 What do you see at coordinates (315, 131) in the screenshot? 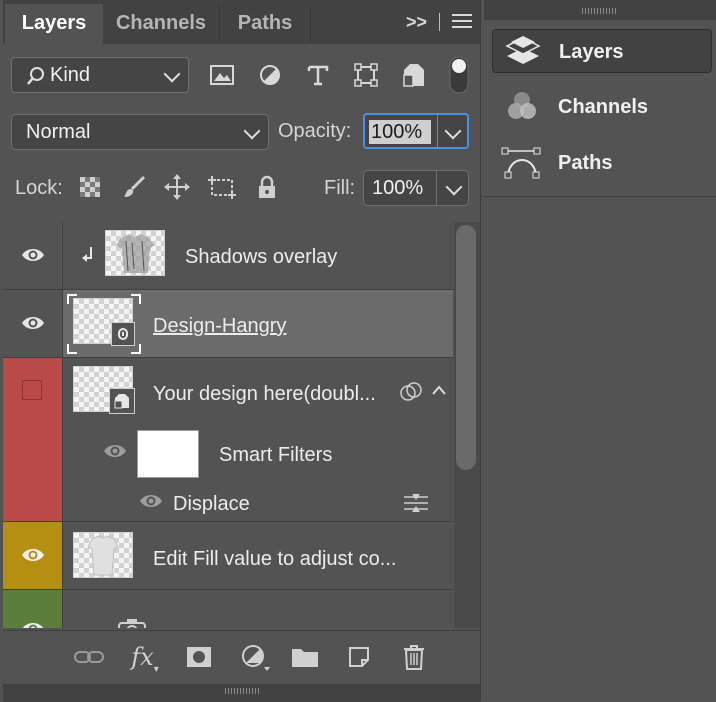
I see `opacity-label: Opacity:` at bounding box center [315, 131].